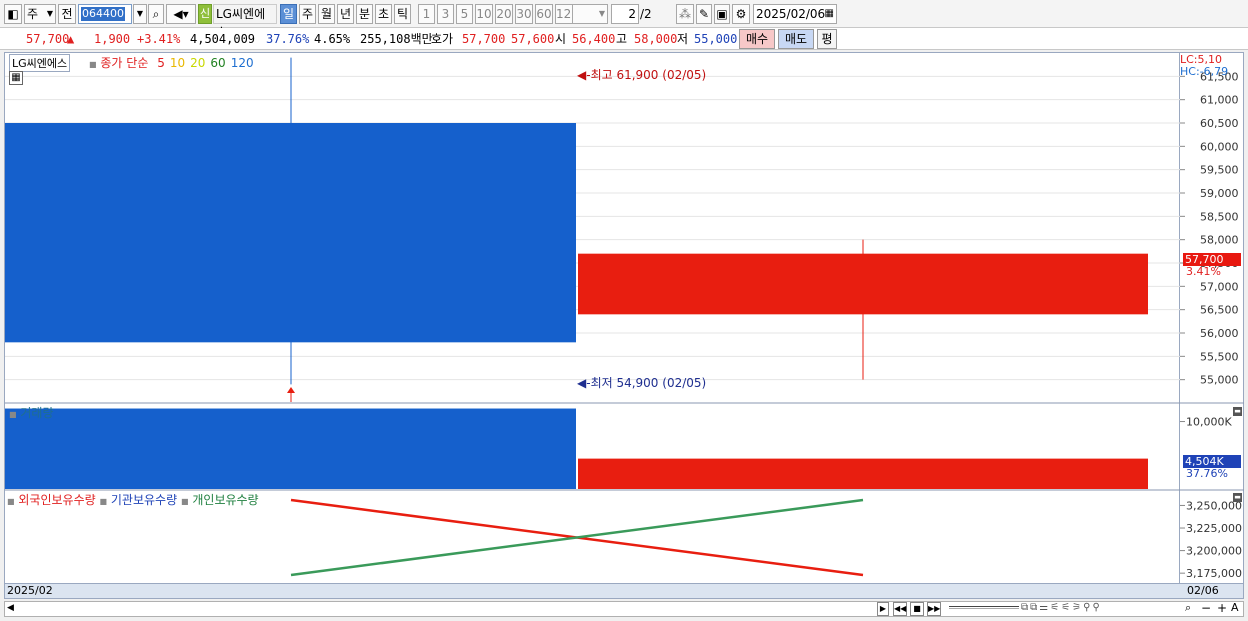 The image size is (1248, 621). What do you see at coordinates (71, 39) in the screenshot?
I see `up-arrow-icon: ▲` at bounding box center [71, 39].